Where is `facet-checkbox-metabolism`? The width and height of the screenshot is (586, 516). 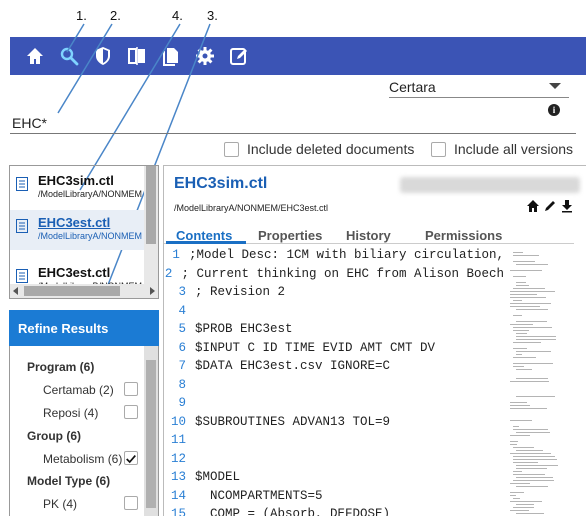
facet-checkbox-metabolism is located at coordinates (131, 458).